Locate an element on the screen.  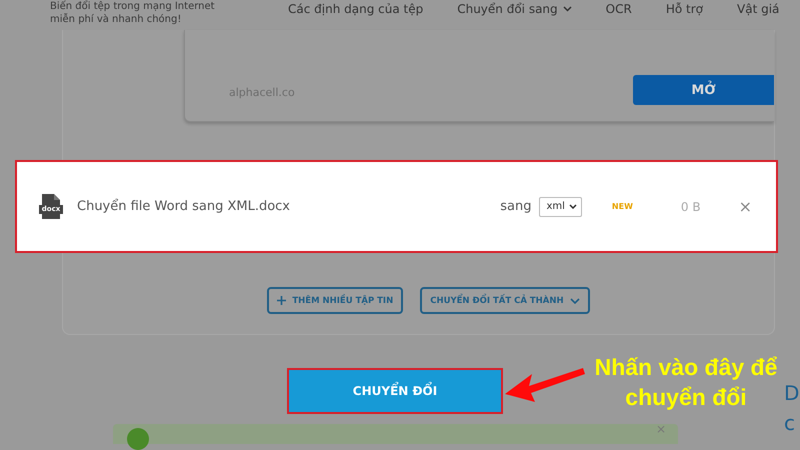
nav-link: OCR is located at coordinates (619, 9).